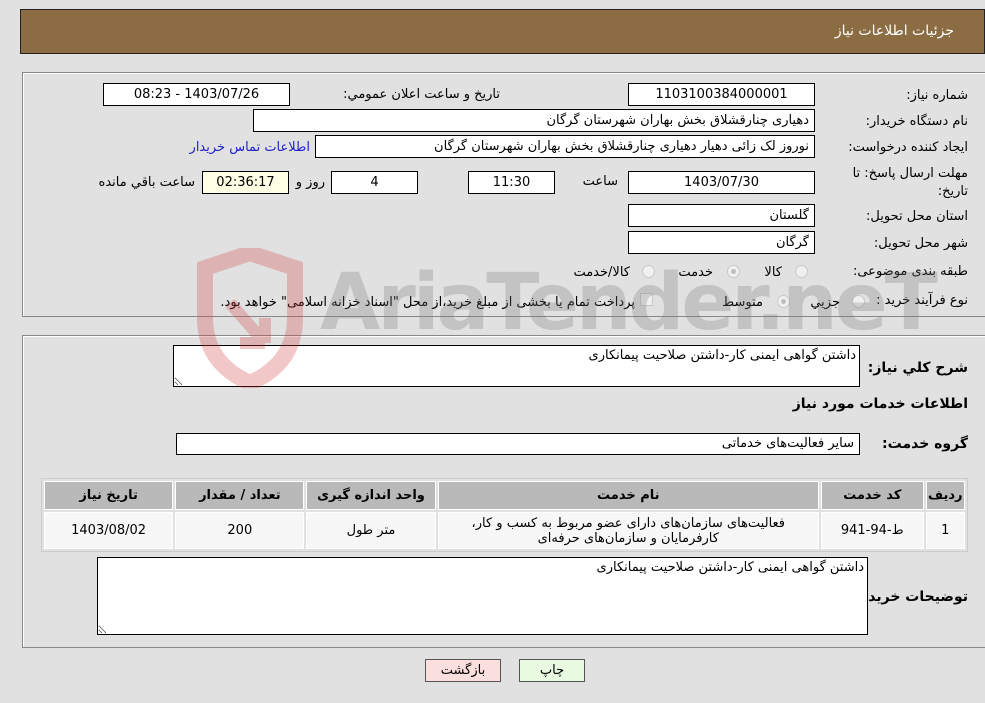 This screenshot has width=985, height=703. I want to click on requester-label: ایجاد کننده درخواست:, so click(908, 147).